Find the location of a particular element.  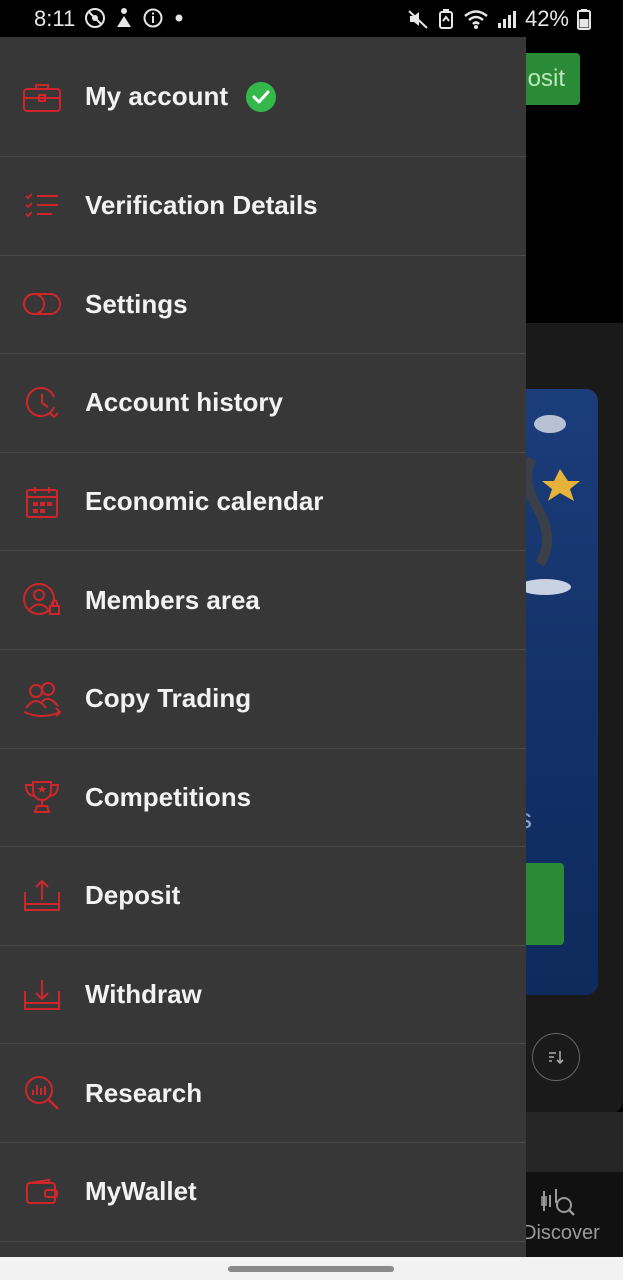

menu-label-withdraw: Withdraw is located at coordinates (143, 994).